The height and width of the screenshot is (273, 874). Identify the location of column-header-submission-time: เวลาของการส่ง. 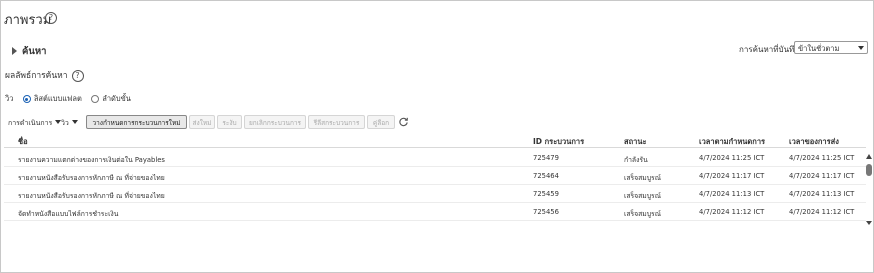
(814, 142).